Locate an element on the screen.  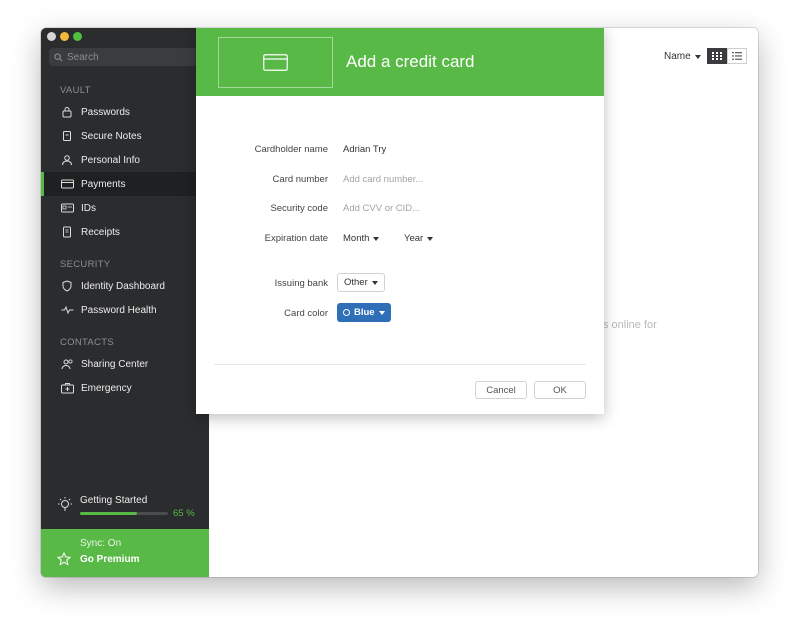
card-color-value: Blue is located at coordinates (364, 312).